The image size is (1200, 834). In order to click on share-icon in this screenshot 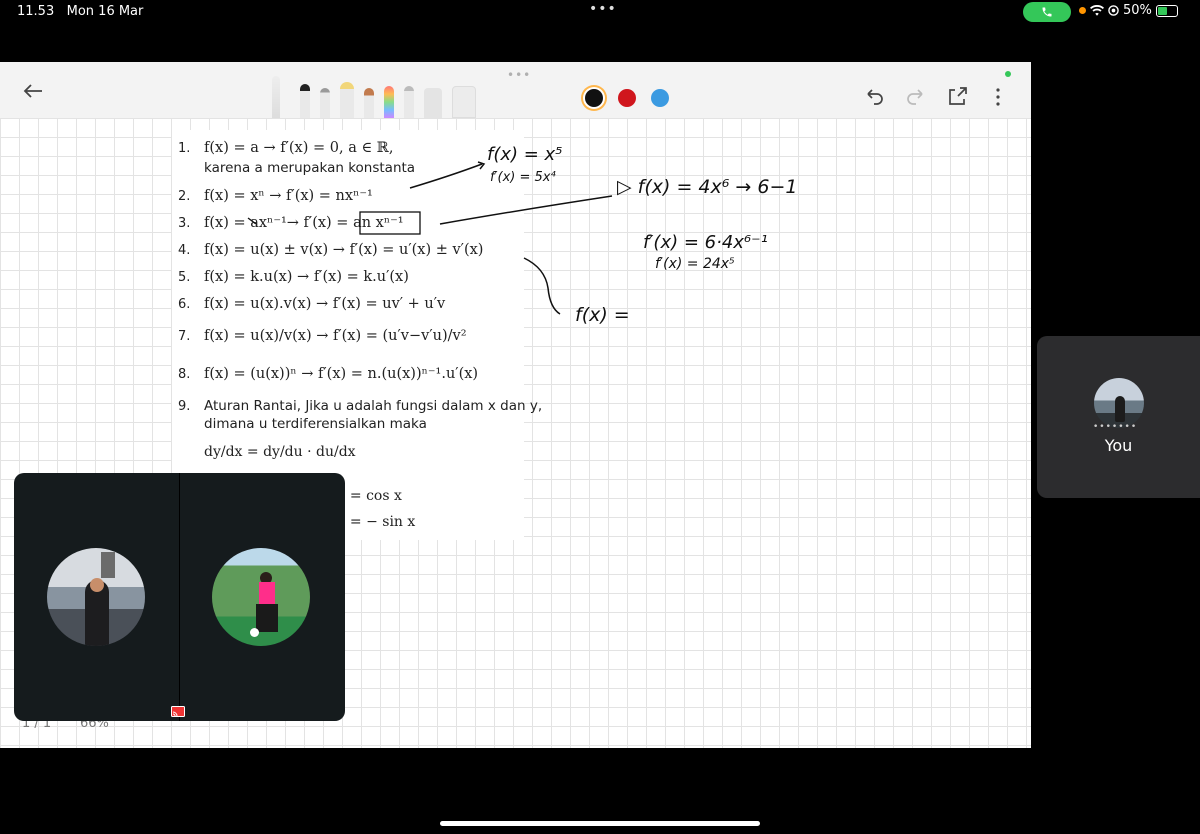, I will do `click(957, 97)`.